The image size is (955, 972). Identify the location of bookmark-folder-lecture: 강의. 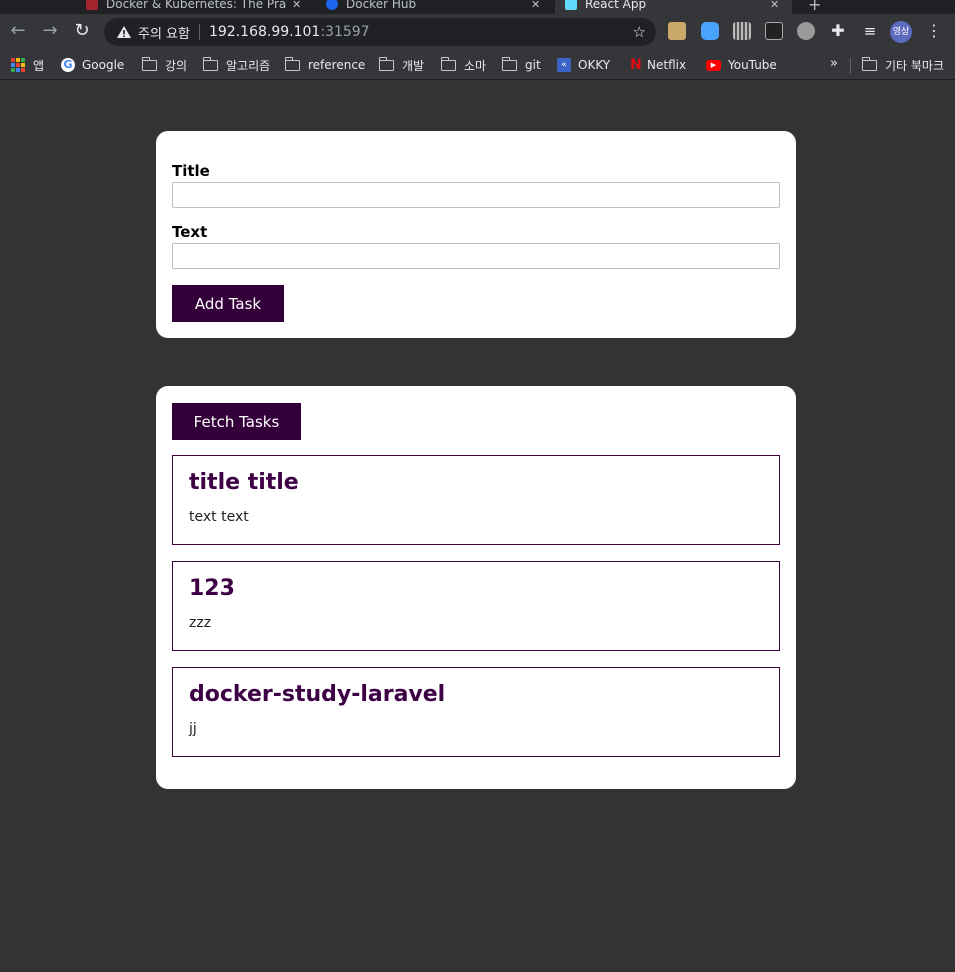
(164, 65).